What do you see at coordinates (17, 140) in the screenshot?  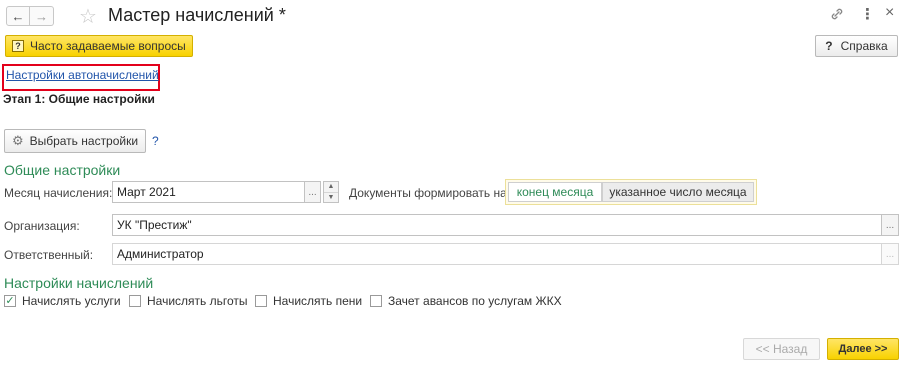 I see `settings-icon: ⚙` at bounding box center [17, 140].